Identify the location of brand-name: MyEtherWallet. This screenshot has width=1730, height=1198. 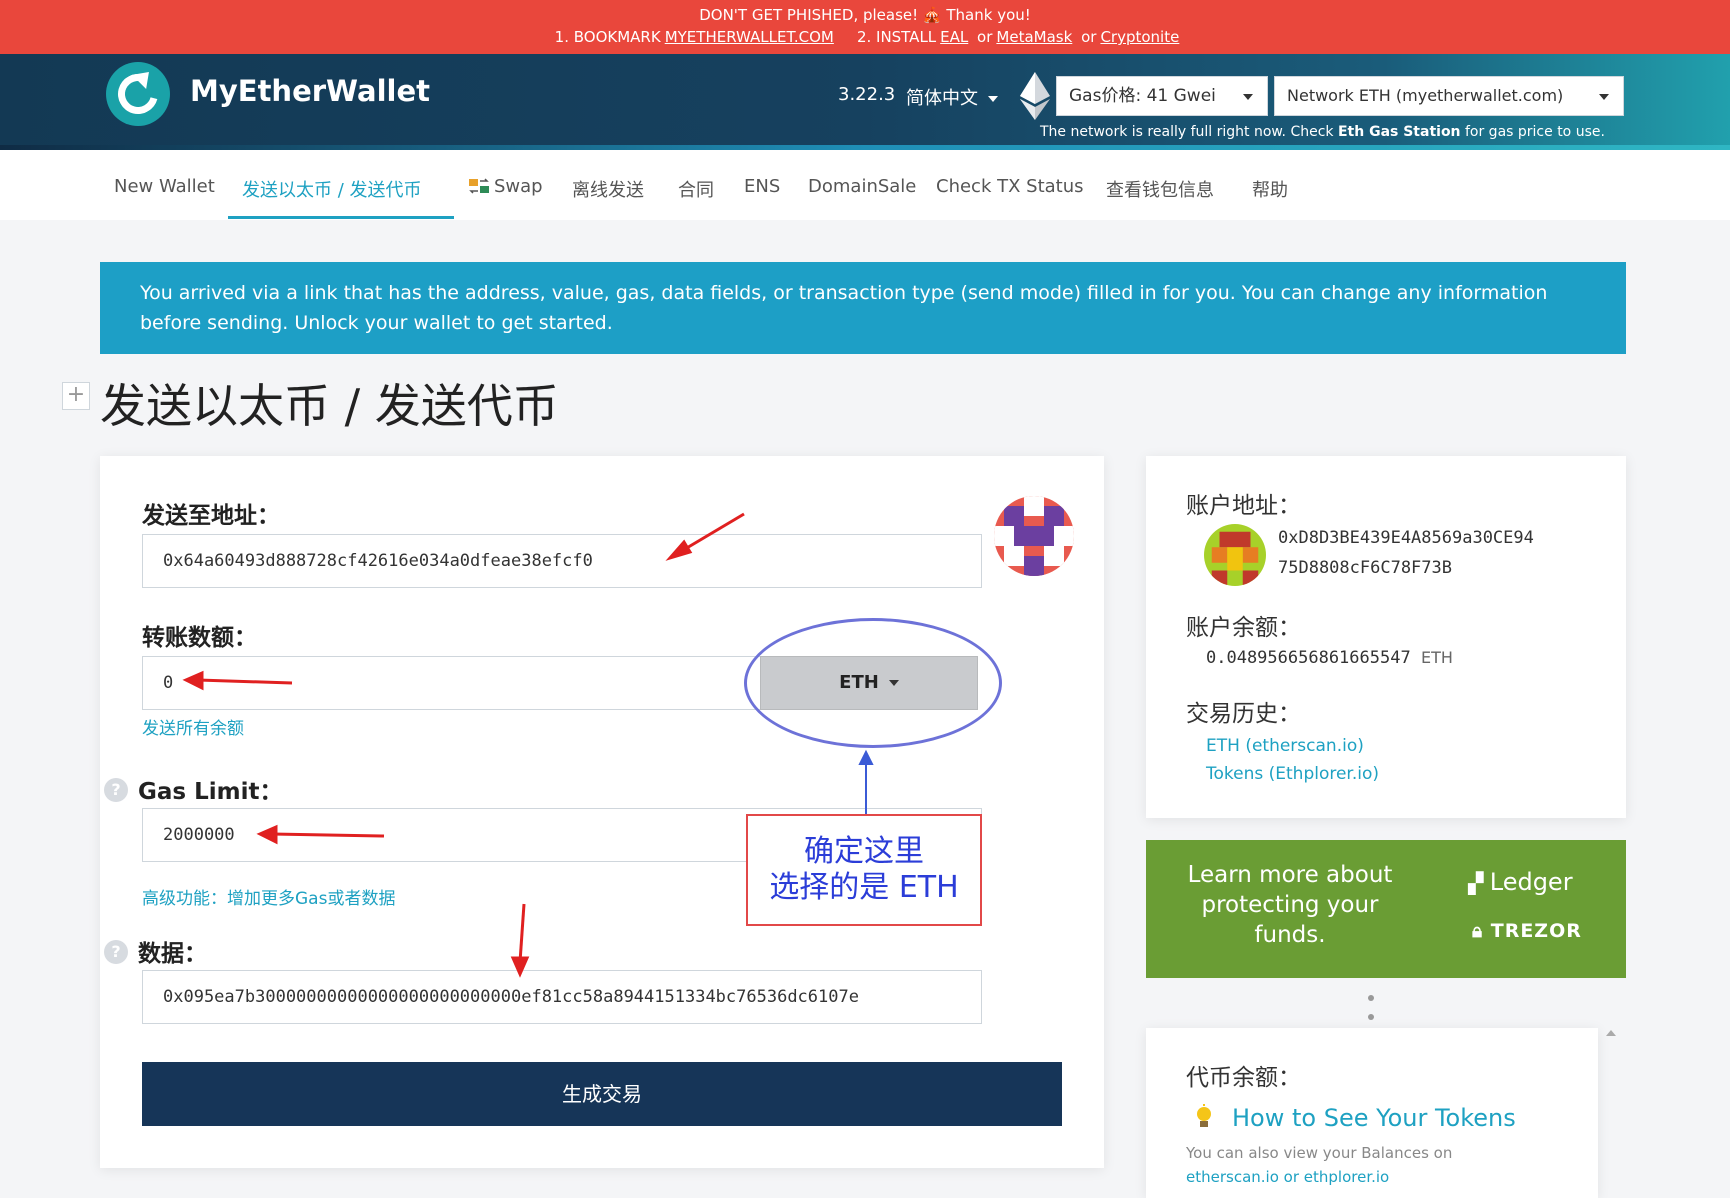
(310, 91).